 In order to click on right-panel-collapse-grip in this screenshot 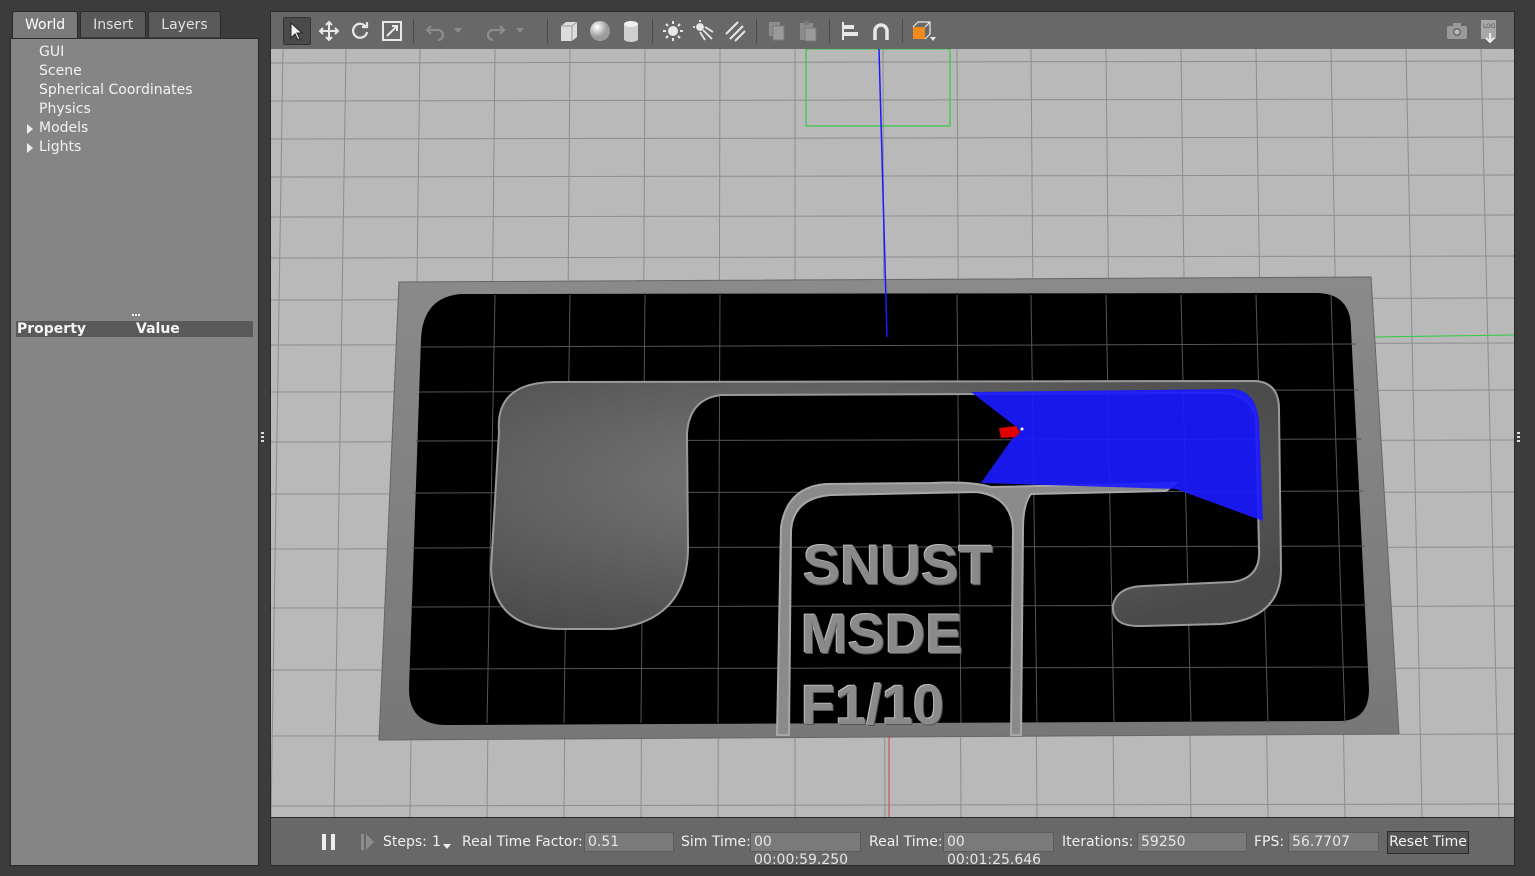, I will do `click(1519, 438)`.